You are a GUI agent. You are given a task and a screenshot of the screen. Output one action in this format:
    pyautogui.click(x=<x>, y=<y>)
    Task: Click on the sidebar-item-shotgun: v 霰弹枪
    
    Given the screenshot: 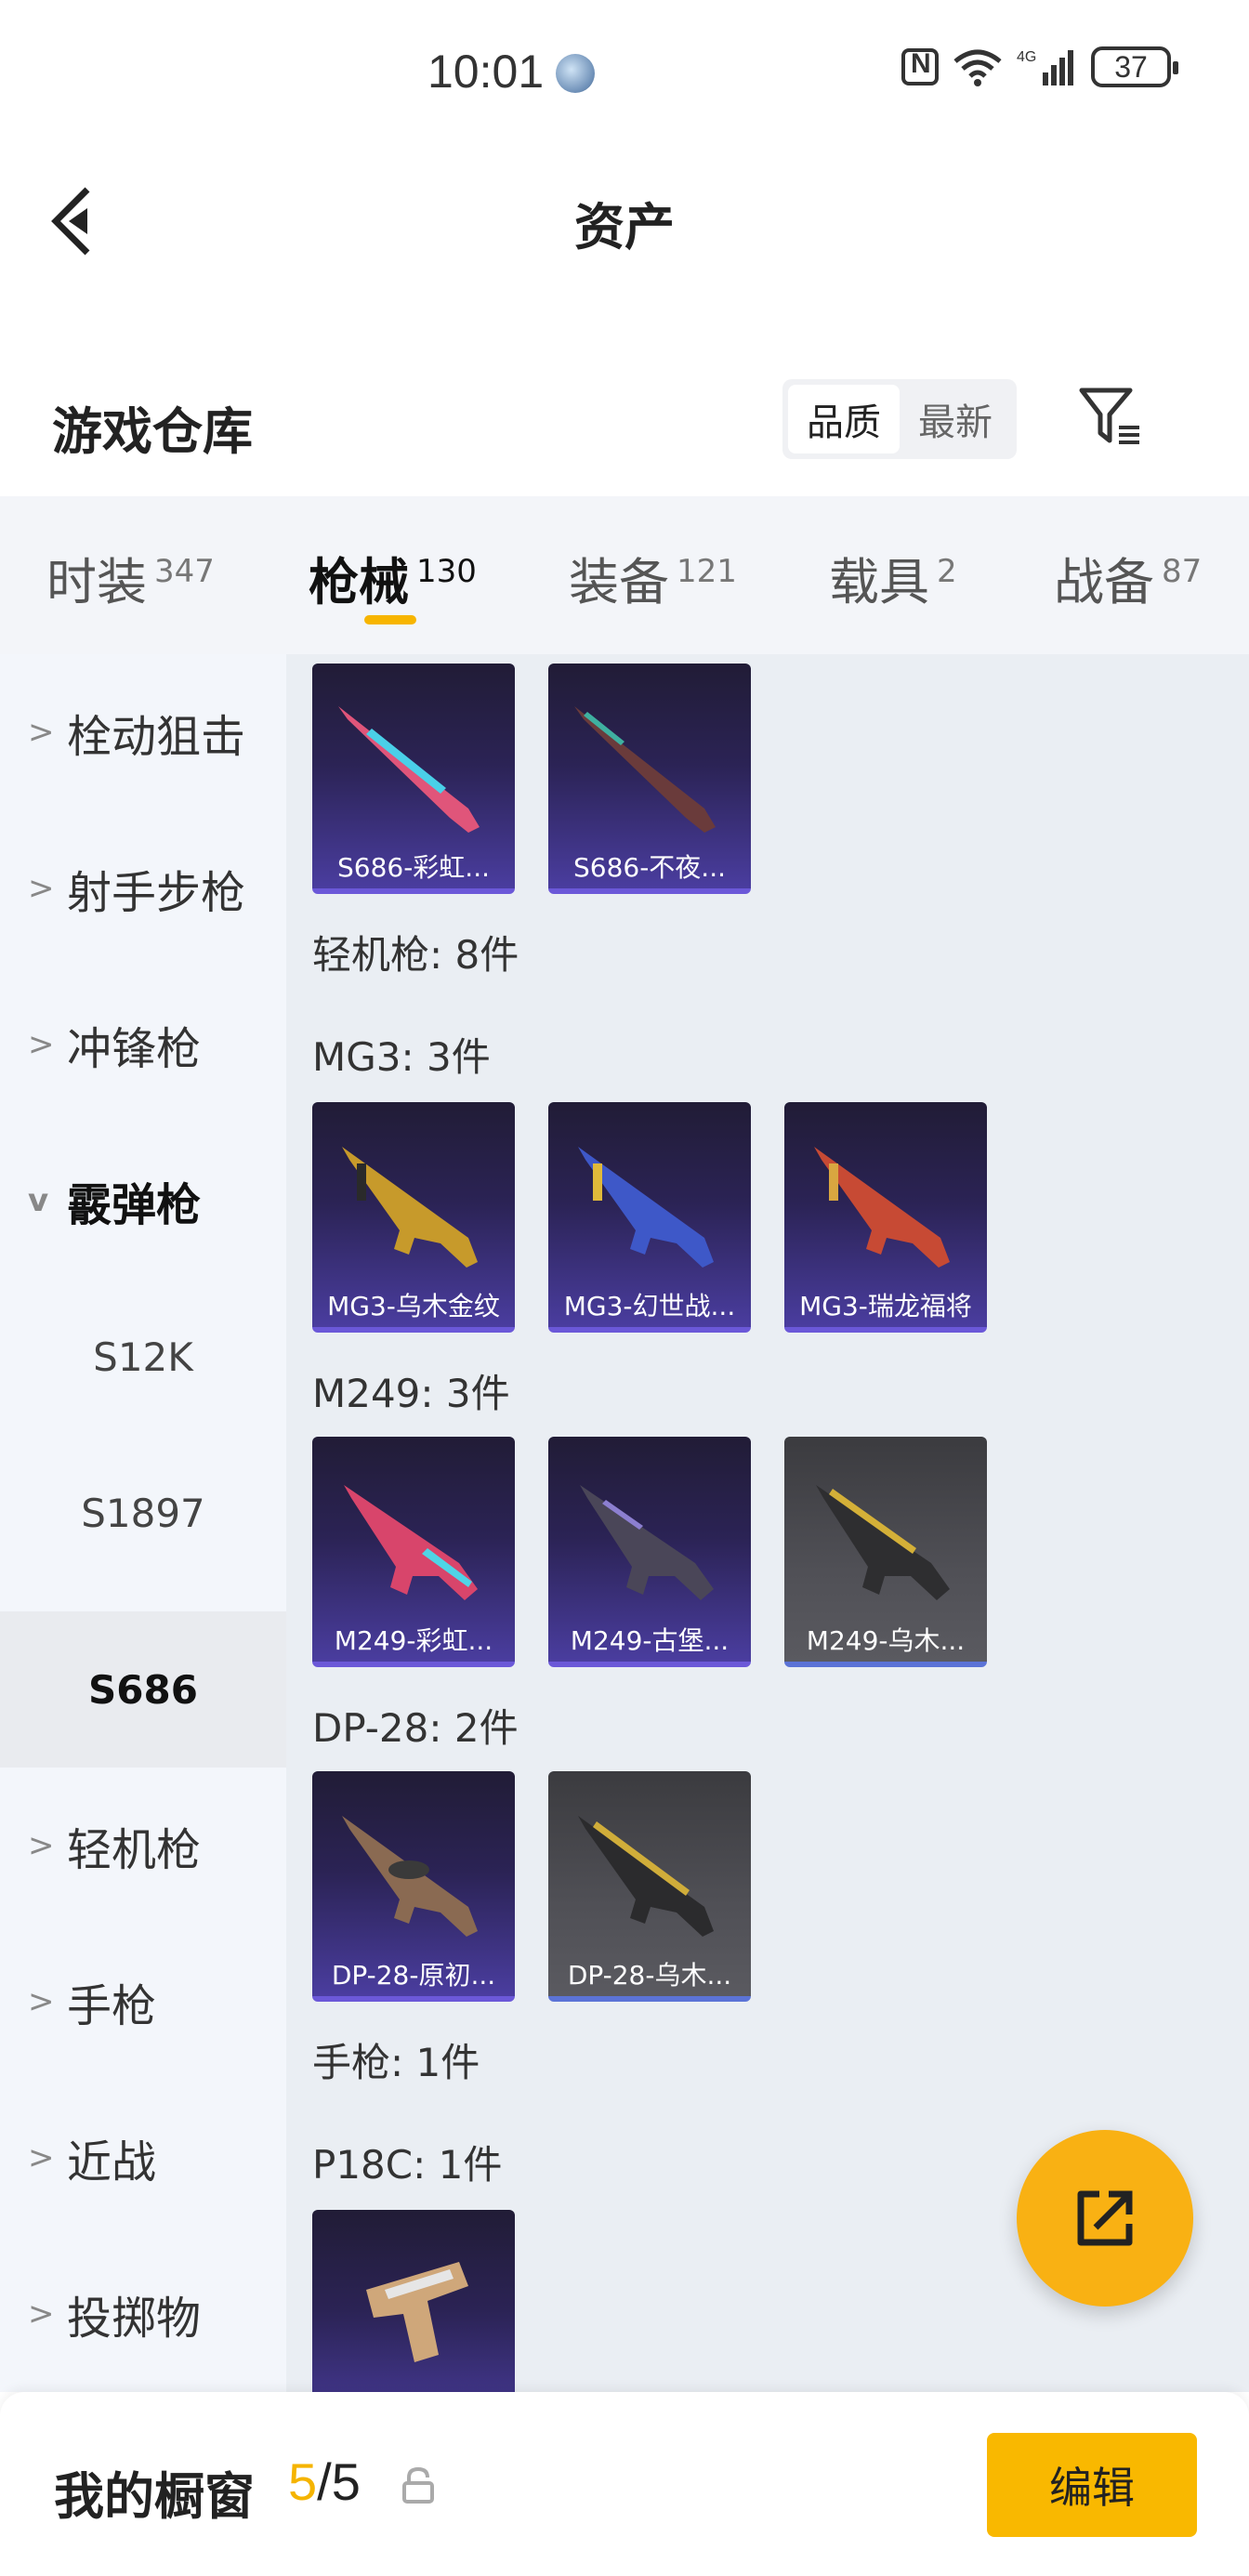 What is the action you would take?
    pyautogui.click(x=143, y=1201)
    